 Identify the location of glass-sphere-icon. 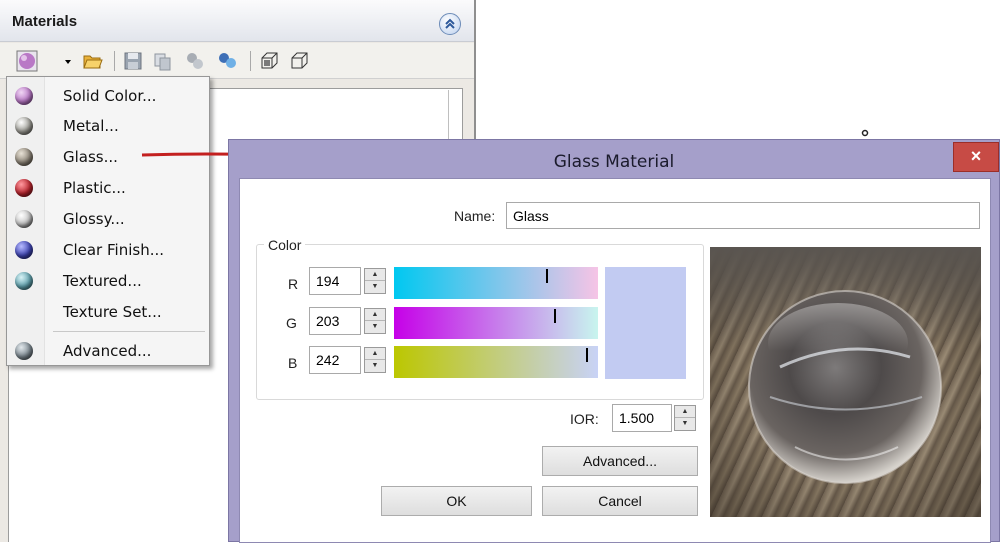
(24, 157).